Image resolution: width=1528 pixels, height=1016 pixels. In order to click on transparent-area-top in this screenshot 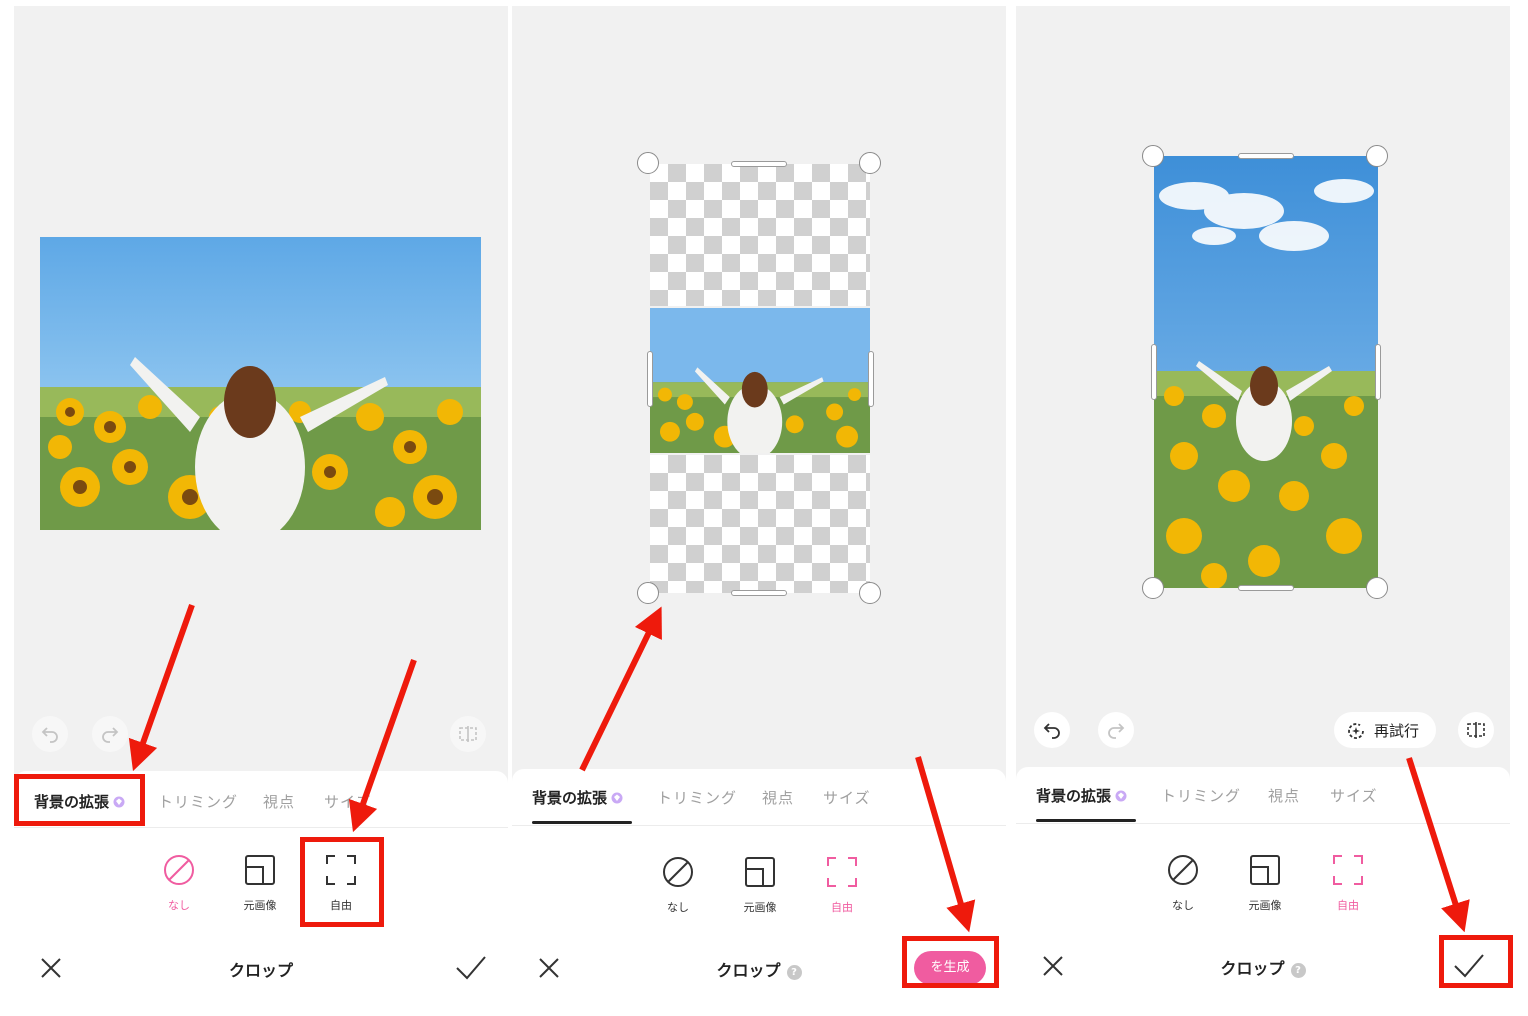, I will do `click(760, 235)`.